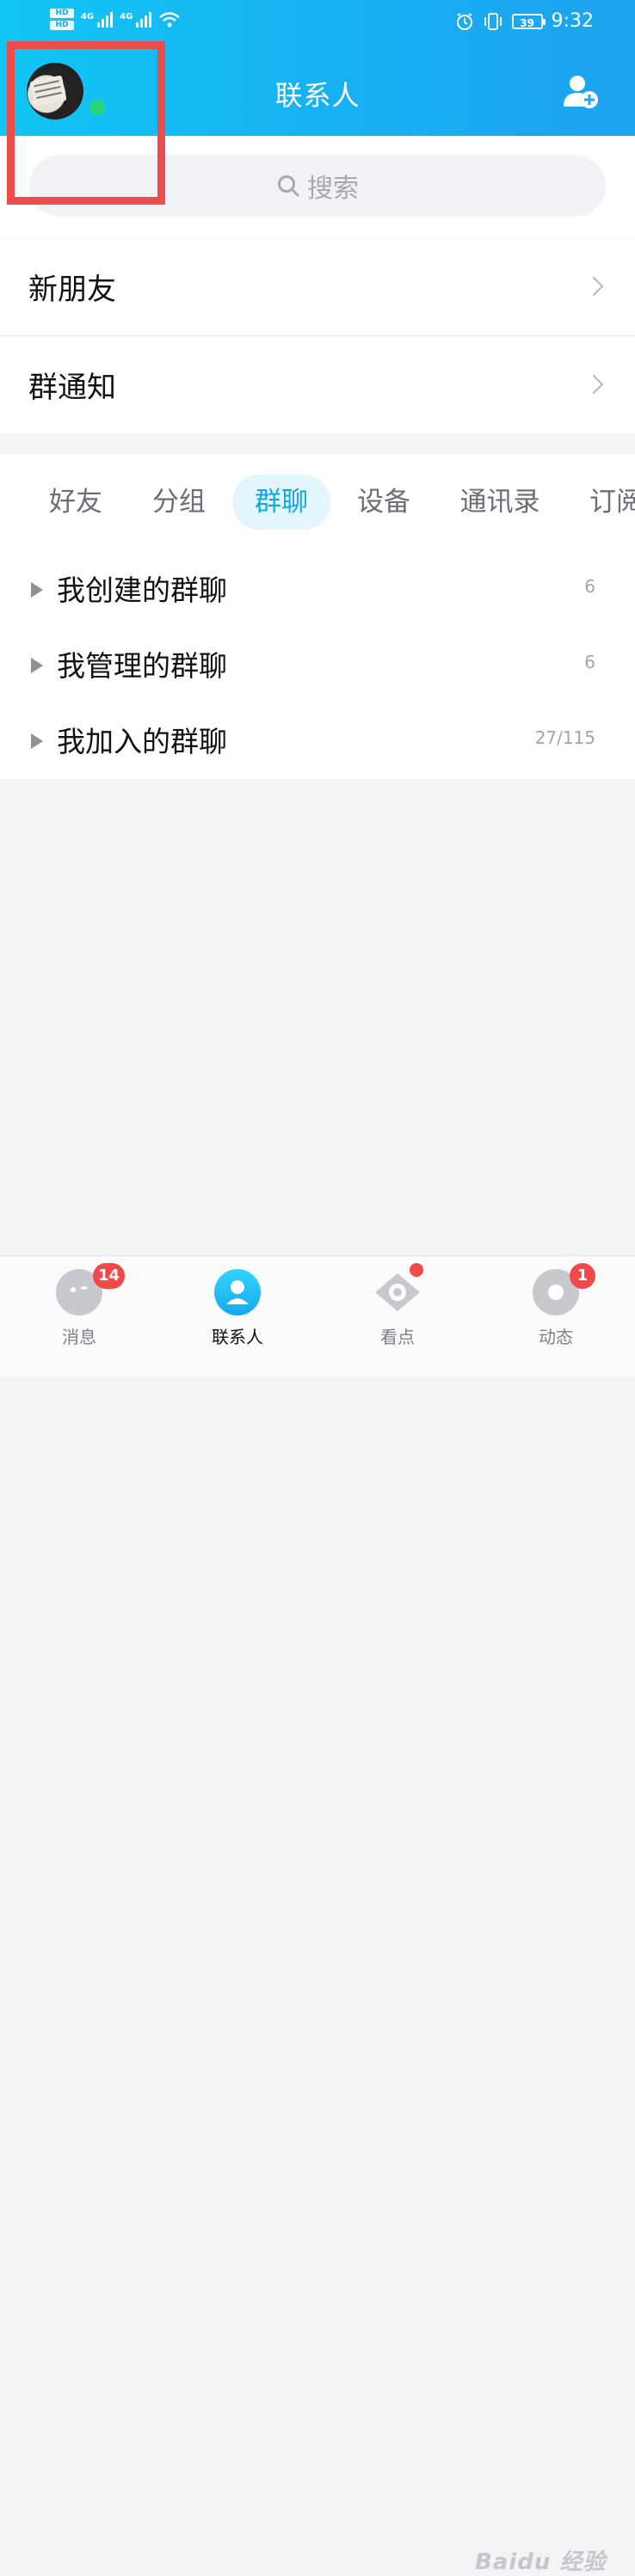  What do you see at coordinates (110, 1276) in the screenshot?
I see `unread-badge: 14` at bounding box center [110, 1276].